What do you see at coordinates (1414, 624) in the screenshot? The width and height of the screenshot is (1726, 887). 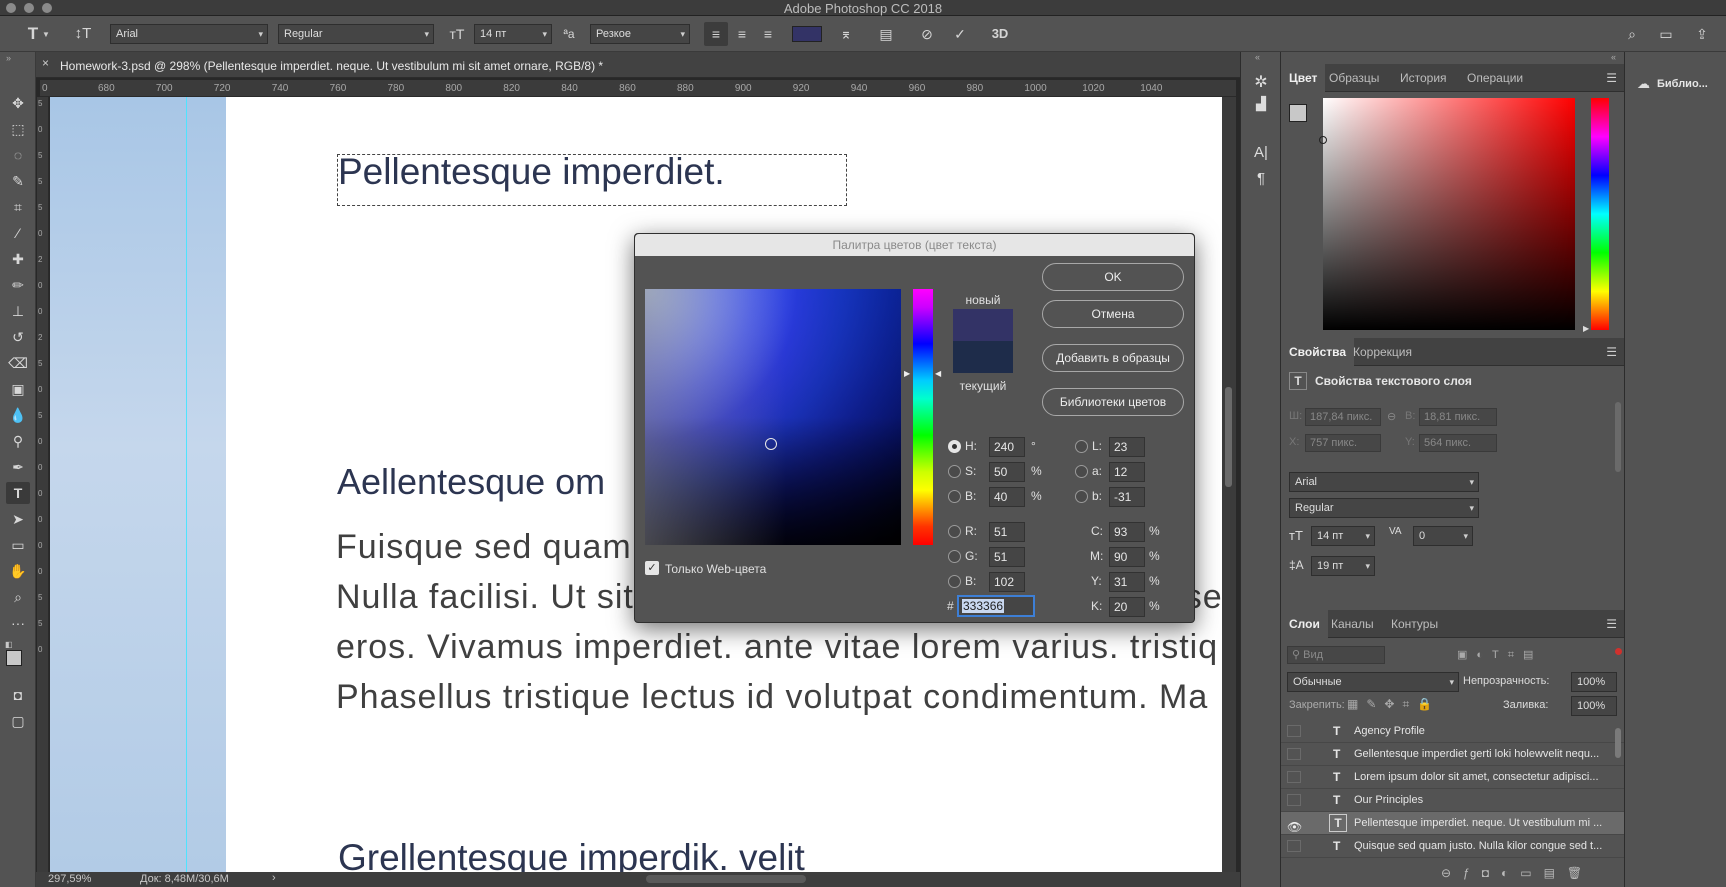 I see `tab-paths: Контуры` at bounding box center [1414, 624].